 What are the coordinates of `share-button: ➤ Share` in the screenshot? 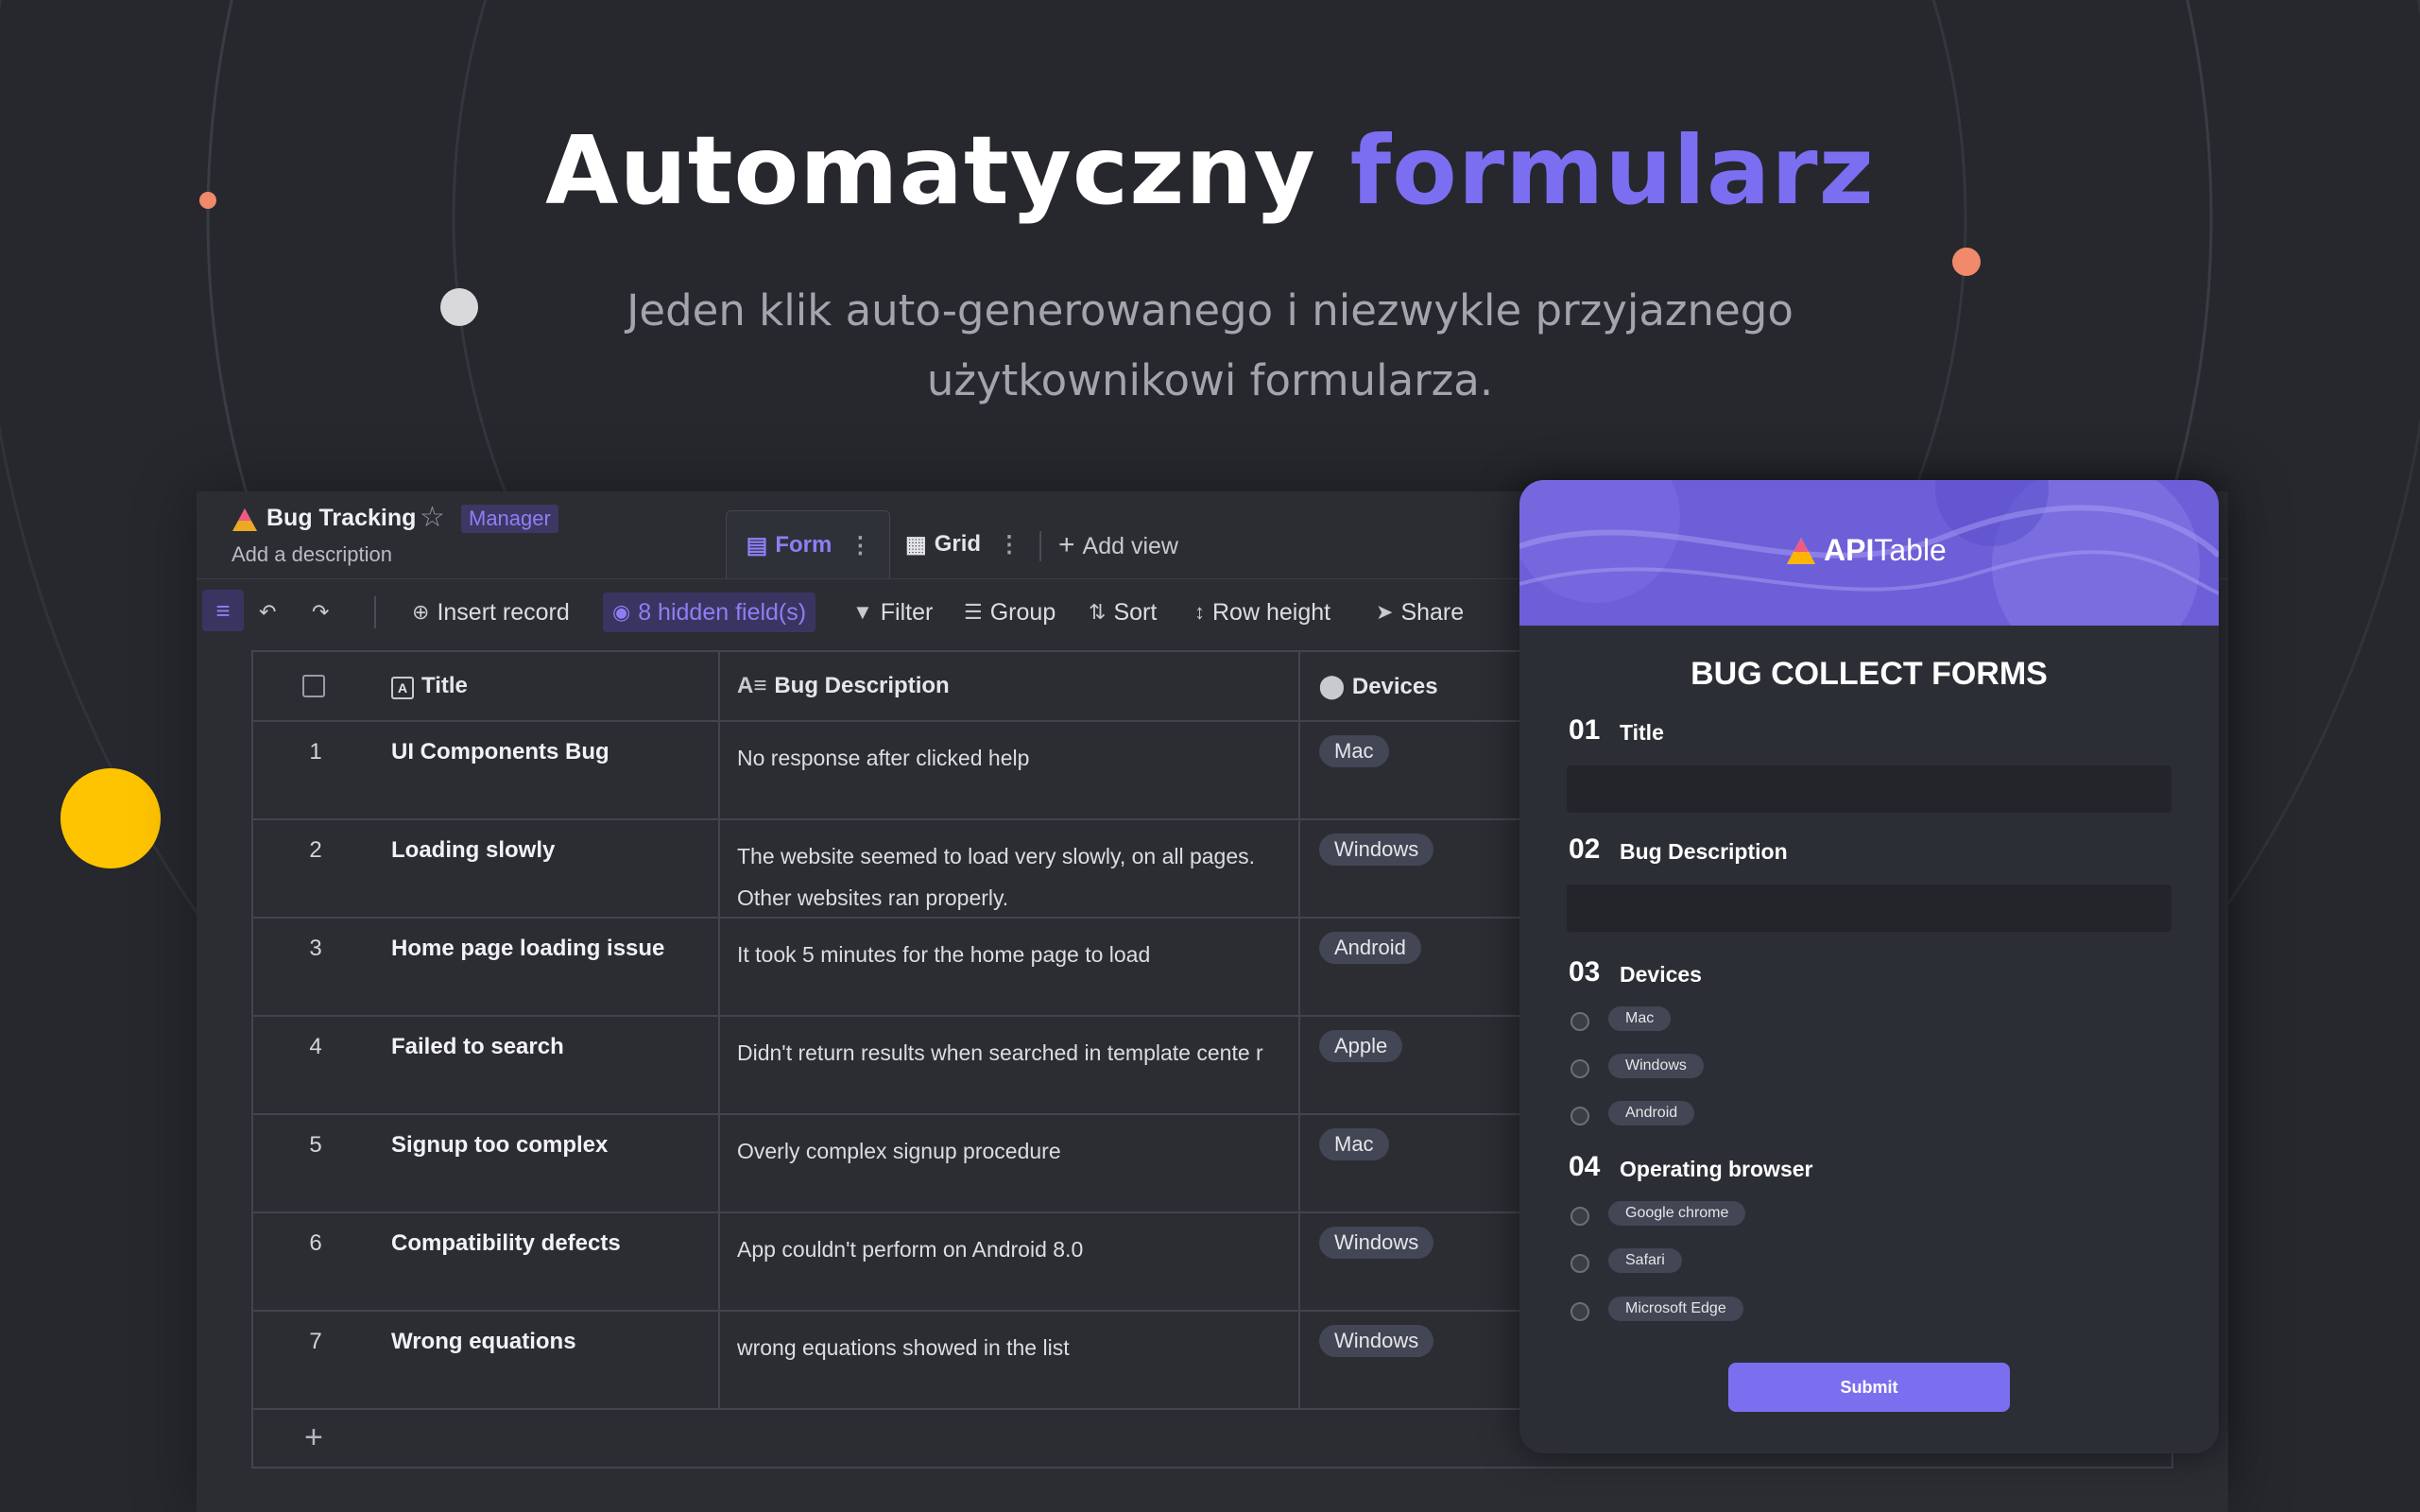 It's located at (1420, 612).